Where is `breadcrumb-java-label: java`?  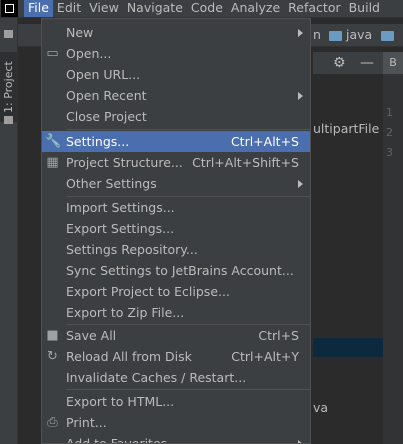
breadcrumb-java-label: java is located at coordinates (359, 34).